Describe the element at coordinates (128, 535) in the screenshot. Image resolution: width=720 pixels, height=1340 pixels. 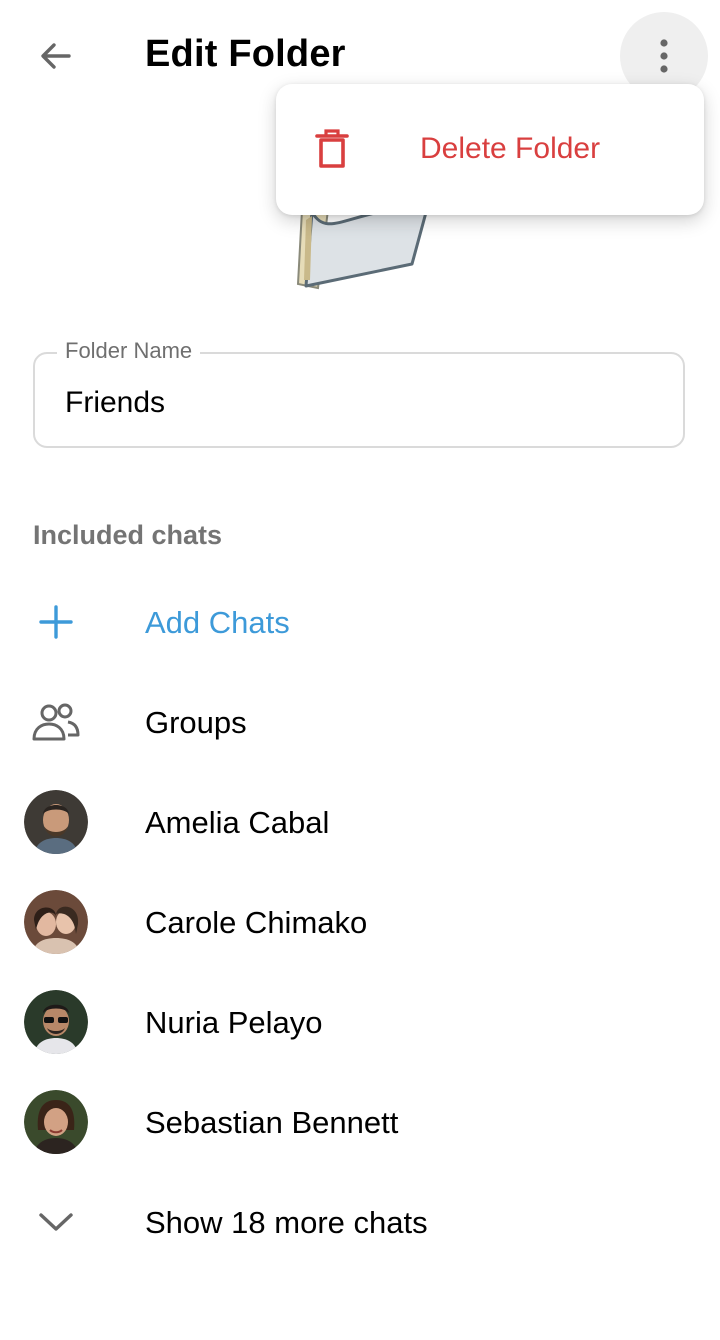
I see `included-chats-heading: Included chats` at that location.